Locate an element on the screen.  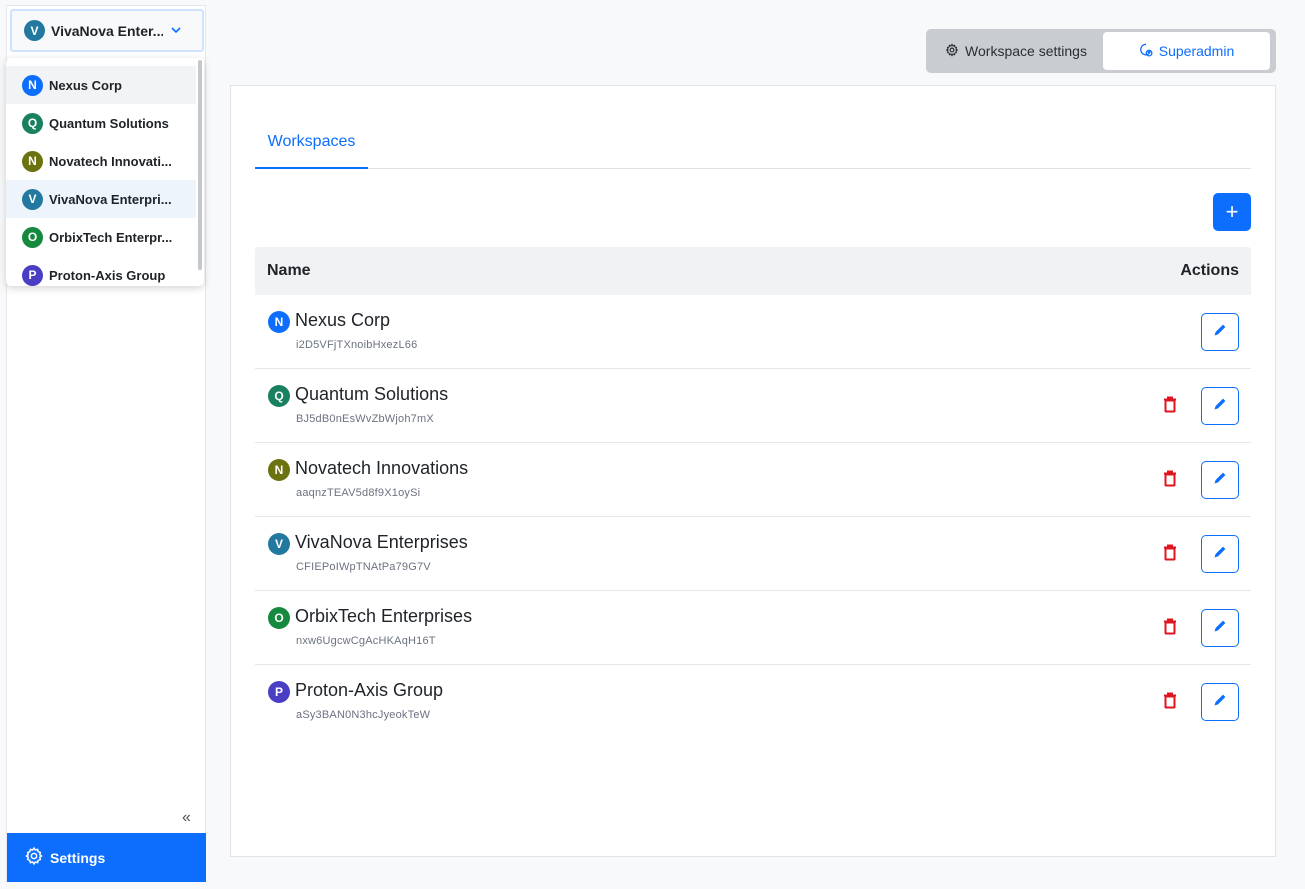
plus-icon: + is located at coordinates (1232, 211).